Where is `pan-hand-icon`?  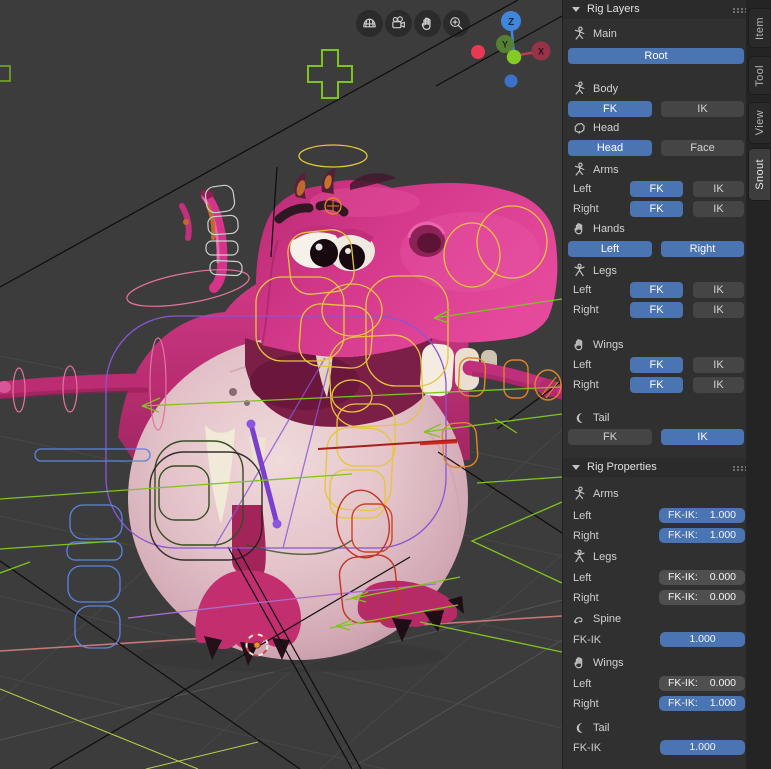 pan-hand-icon is located at coordinates (426, 24).